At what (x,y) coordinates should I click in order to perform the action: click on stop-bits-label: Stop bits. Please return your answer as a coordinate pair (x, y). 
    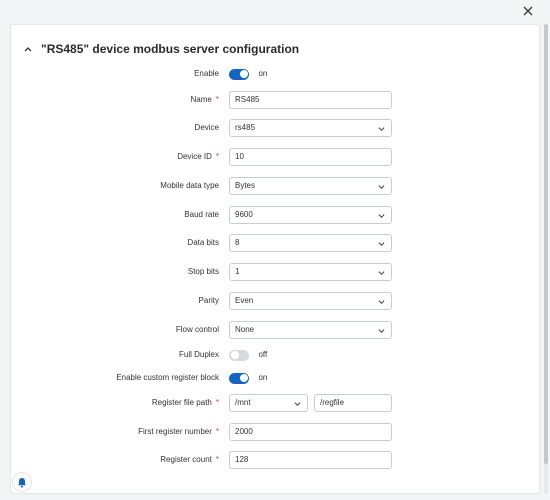
    Looking at the image, I should click on (203, 271).